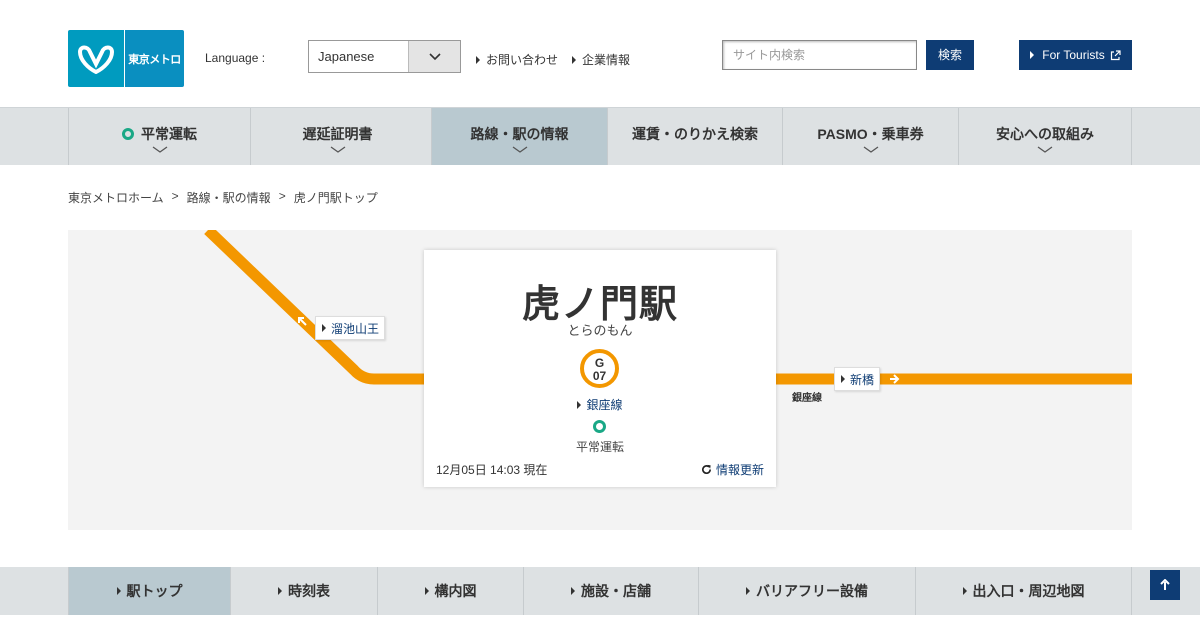 This screenshot has width=1200, height=630. I want to click on refresh-button: 情報更新, so click(732, 469).